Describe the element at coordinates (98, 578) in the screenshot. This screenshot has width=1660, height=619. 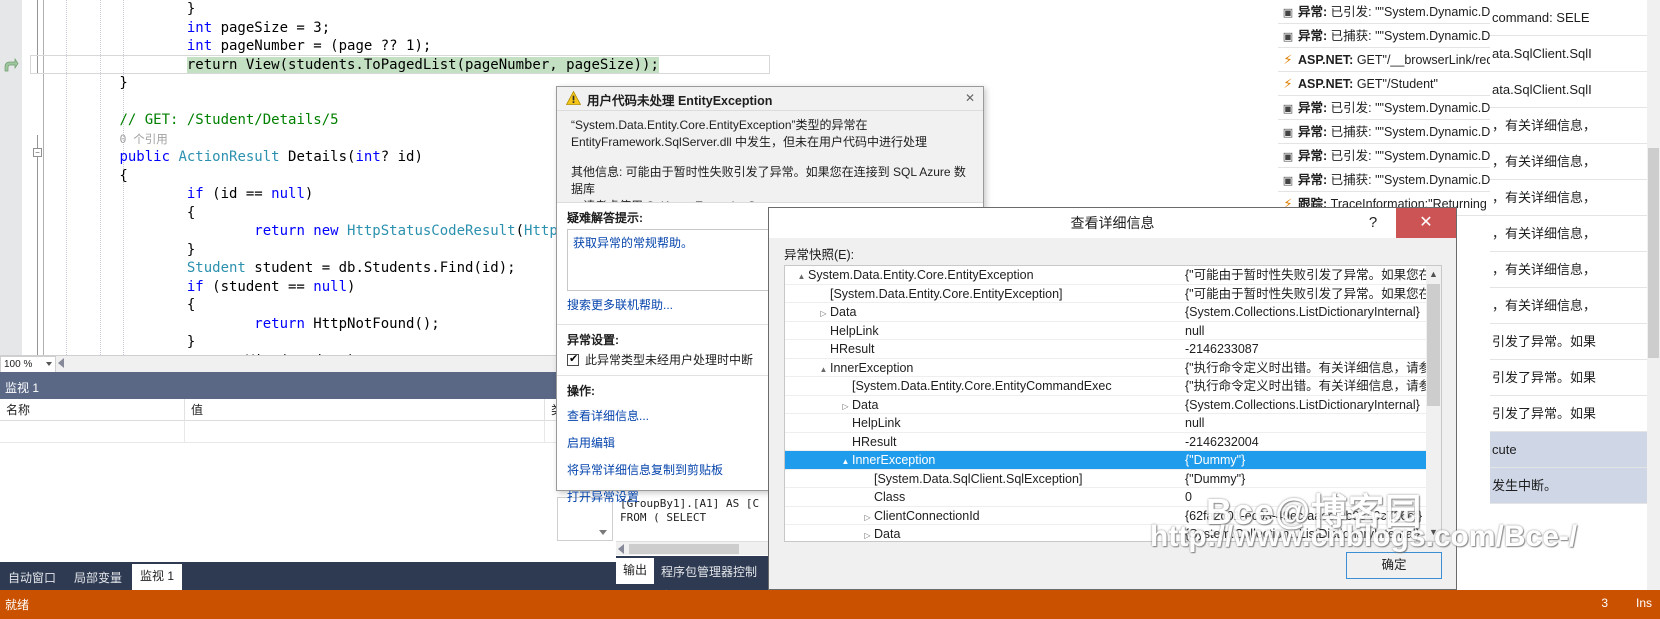
I see `debug-tab-局部变量: 局部变量` at that location.